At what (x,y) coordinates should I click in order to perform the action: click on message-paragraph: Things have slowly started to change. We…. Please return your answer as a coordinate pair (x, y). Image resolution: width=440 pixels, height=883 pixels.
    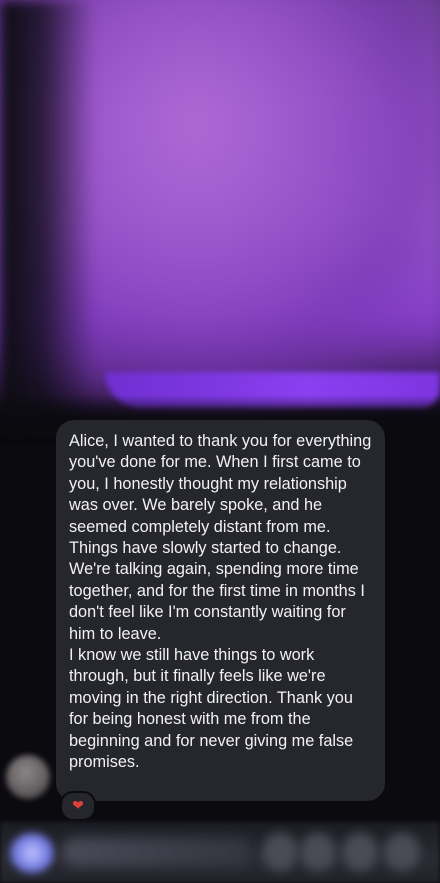
    Looking at the image, I should click on (217, 591).